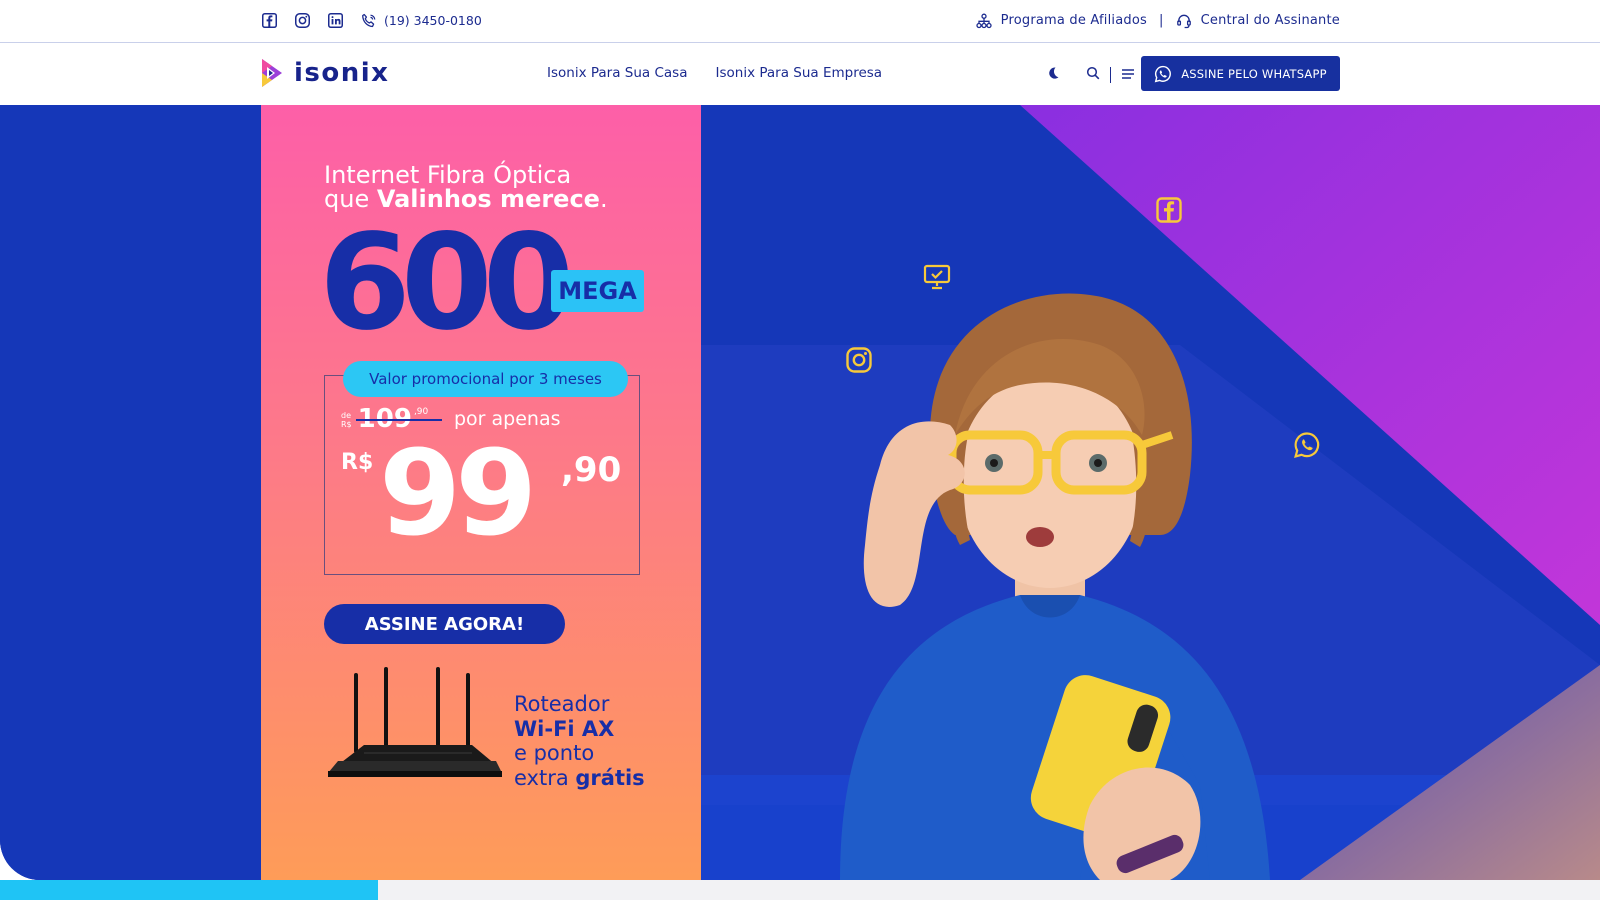 The width and height of the screenshot is (1600, 900). Describe the element at coordinates (984, 20) in the screenshot. I see `network-icon` at that location.